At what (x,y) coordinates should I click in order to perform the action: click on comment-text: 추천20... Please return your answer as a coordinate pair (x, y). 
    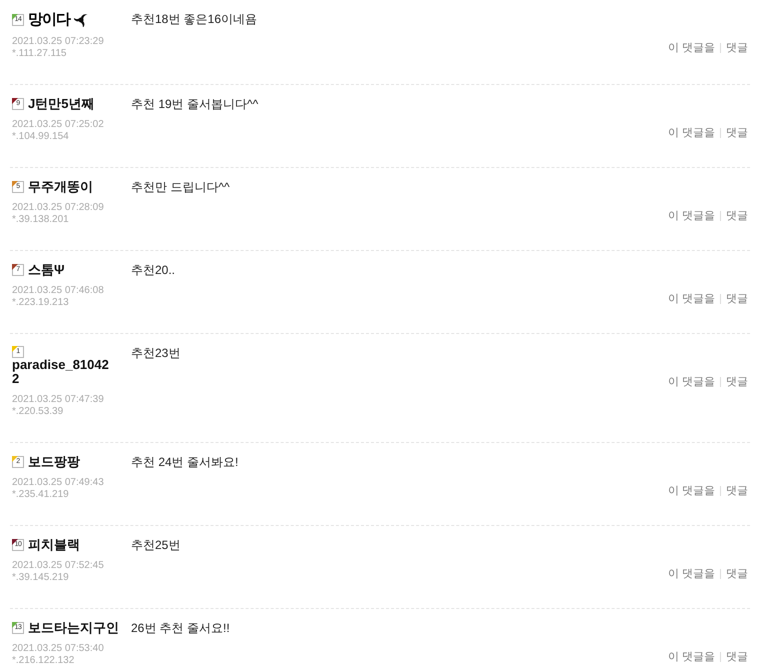
    Looking at the image, I should click on (153, 270).